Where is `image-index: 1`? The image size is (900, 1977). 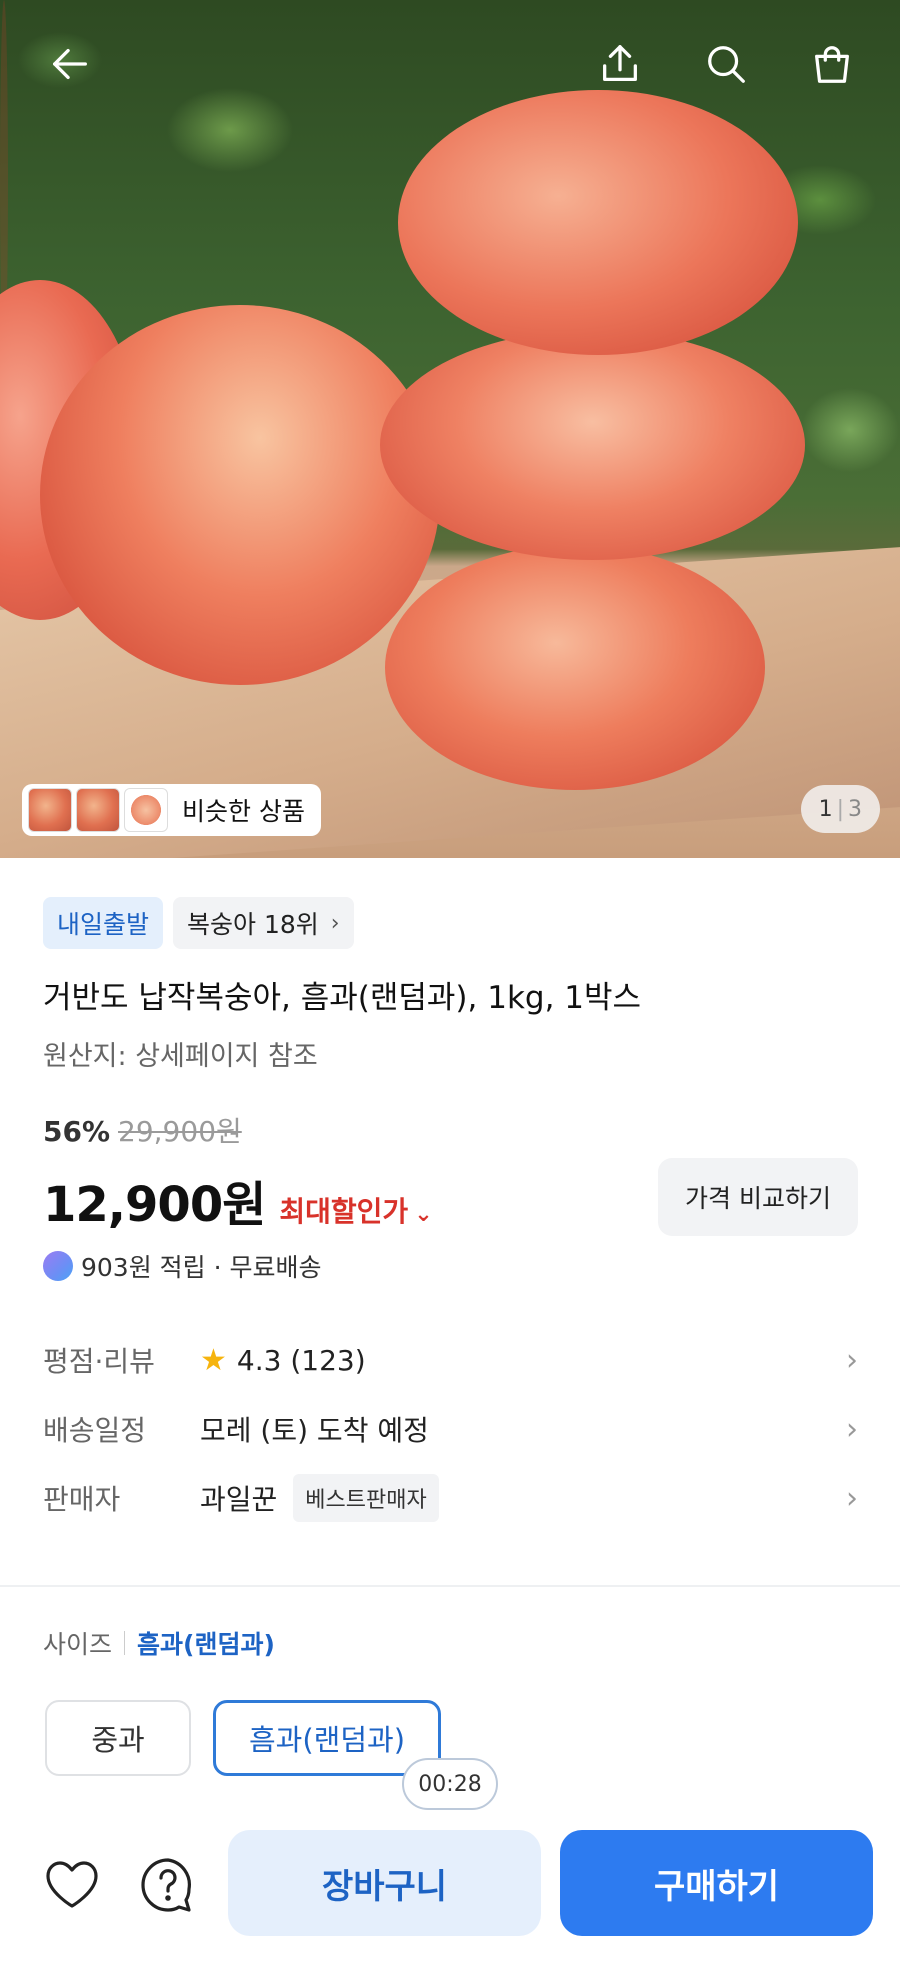
image-index: 1 is located at coordinates (825, 809).